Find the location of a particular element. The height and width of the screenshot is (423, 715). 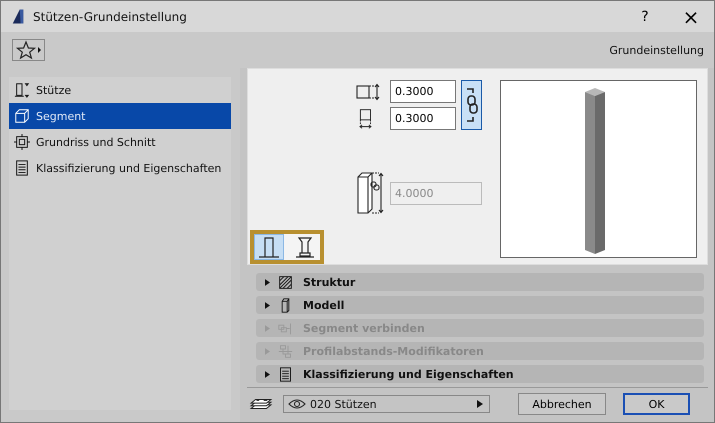

favorites-button is located at coordinates (28, 50).